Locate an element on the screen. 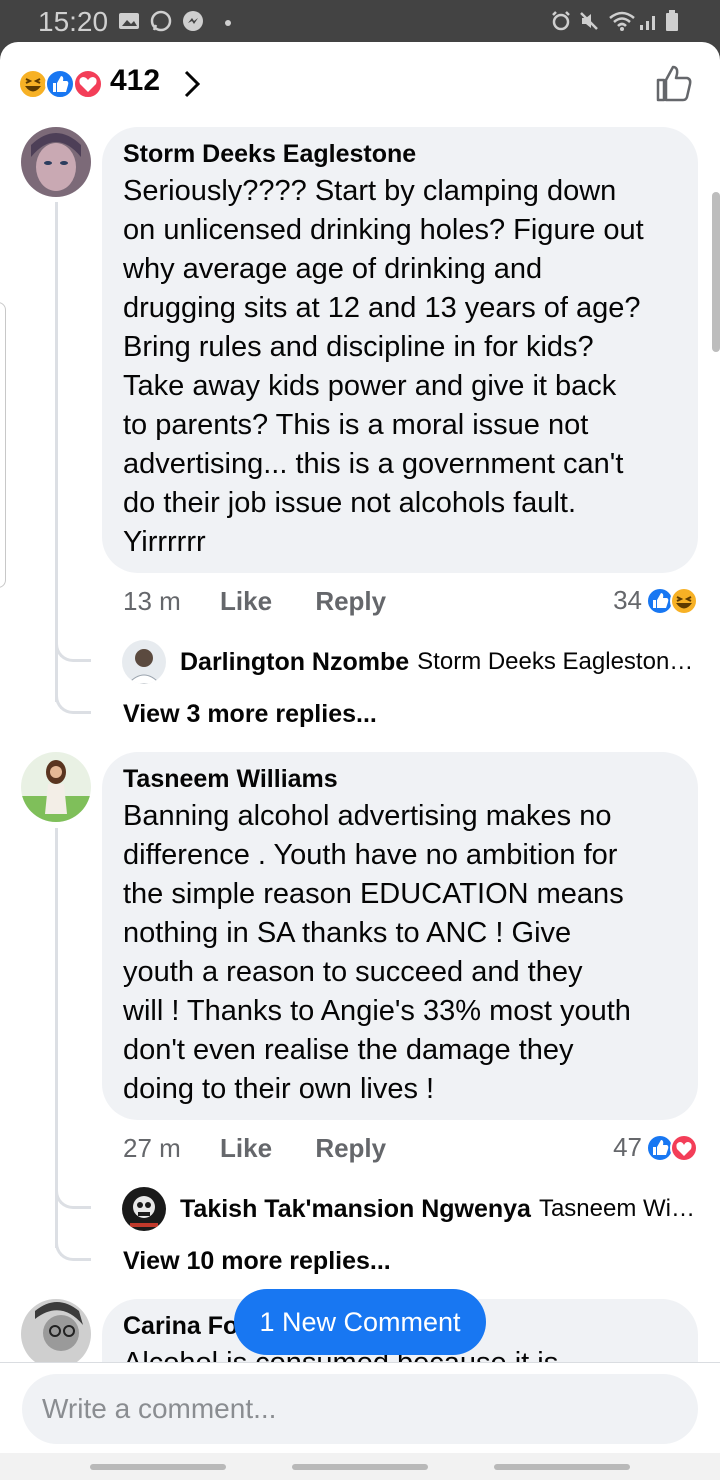 The image size is (720, 1480). reaction-count: 412 is located at coordinates (135, 81).